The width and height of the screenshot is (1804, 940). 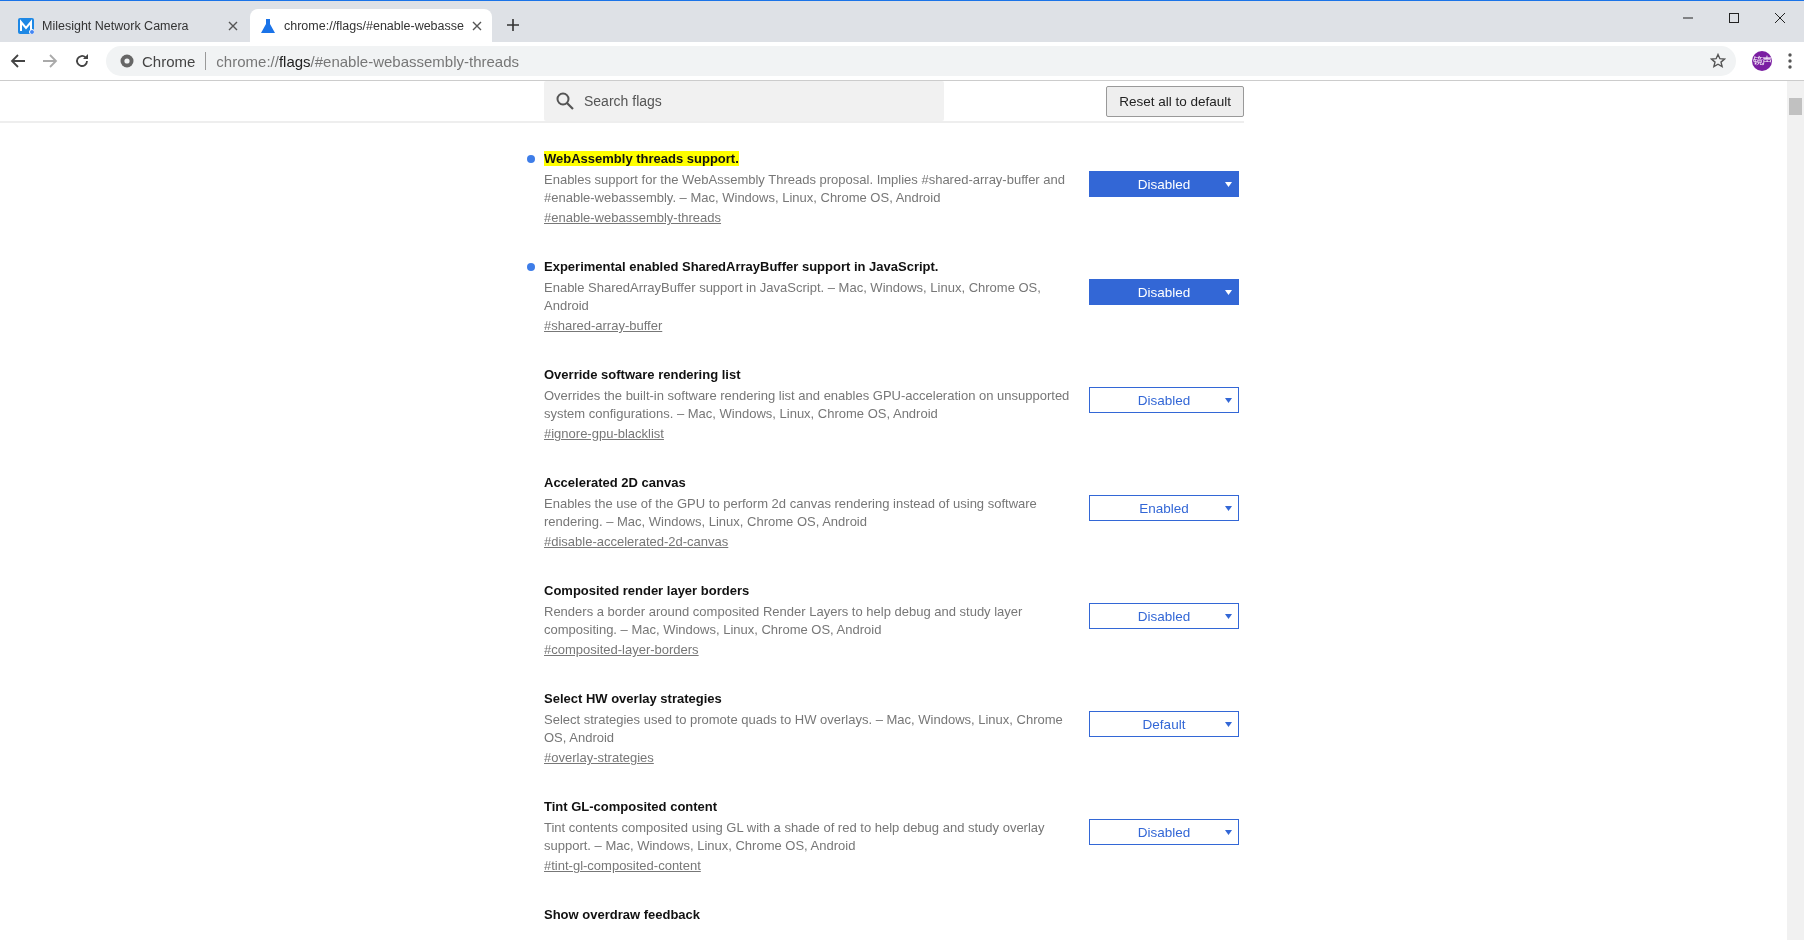 What do you see at coordinates (791, 513) in the screenshot?
I see `flag-description: Enables the use of the GPU to perform 2d canvas rendering instead of using software rendering. – Mac, Windows, Linux, Chrome OS, Android` at bounding box center [791, 513].